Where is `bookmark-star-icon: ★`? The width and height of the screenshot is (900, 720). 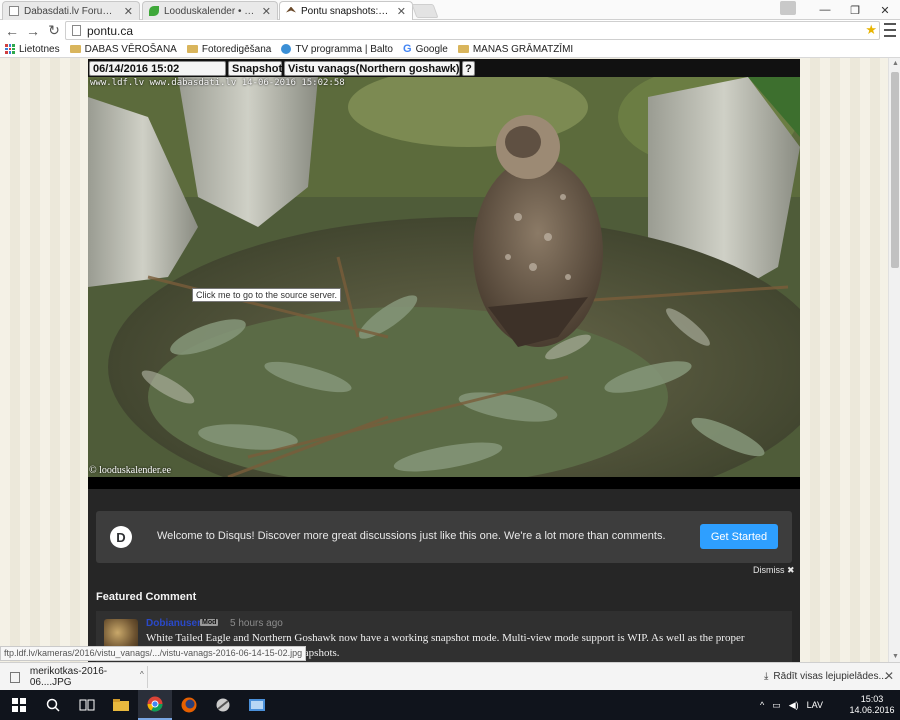 bookmark-star-icon: ★ is located at coordinates (871, 30).